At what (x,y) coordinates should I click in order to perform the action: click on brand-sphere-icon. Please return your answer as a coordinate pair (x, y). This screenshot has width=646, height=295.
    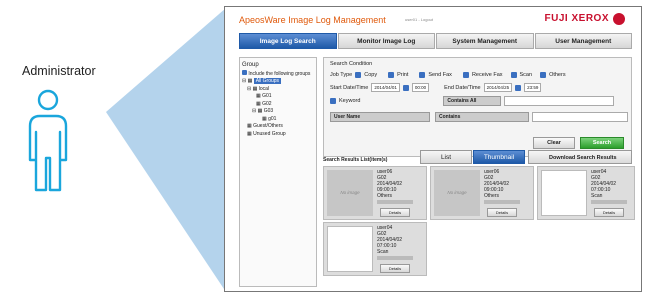
    Looking at the image, I should click on (619, 19).